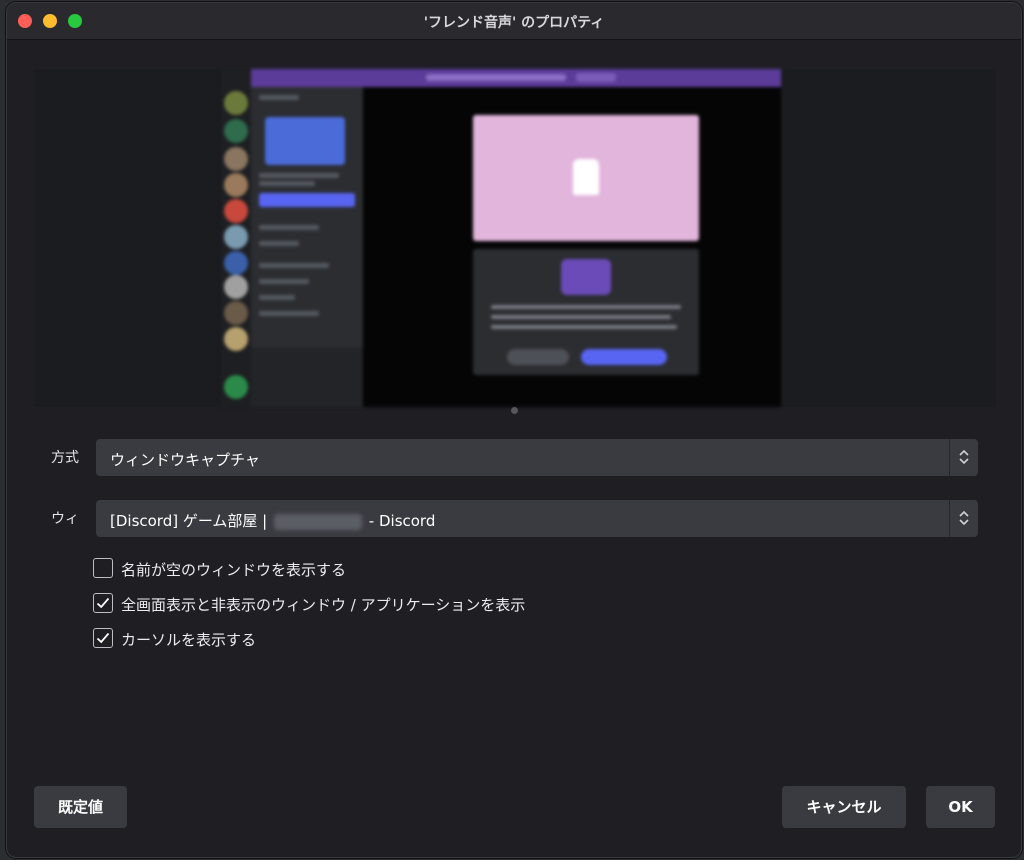 The width and height of the screenshot is (1024, 860). I want to click on window-select-prefix: [Discord] ゲーム部屋 |, so click(189, 521).